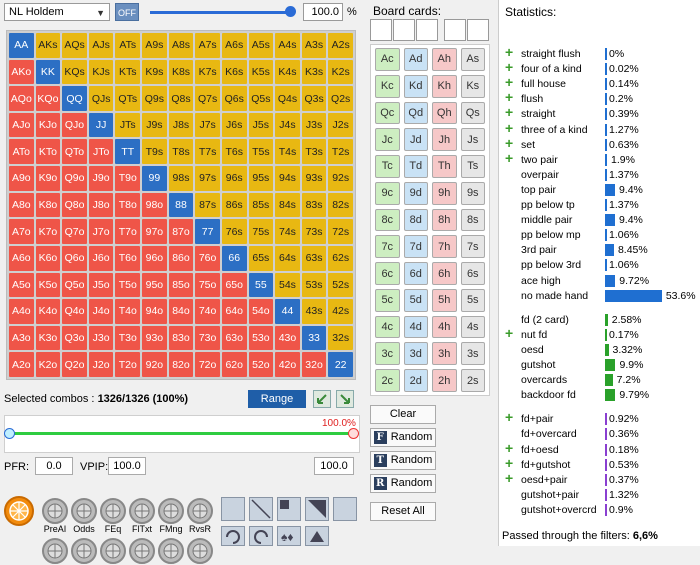 The image size is (700, 565). I want to click on hand-cell-53s: 53s, so click(314, 285).